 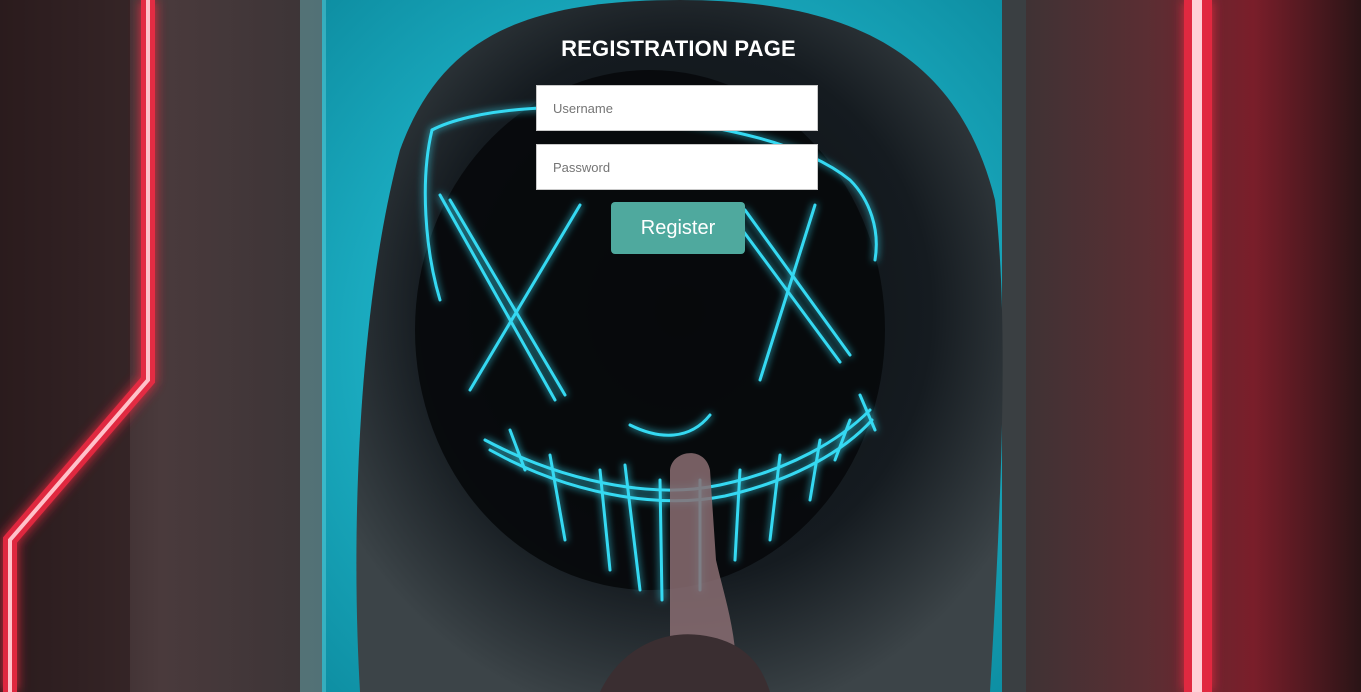 I want to click on register-button: Register, so click(x=678, y=228).